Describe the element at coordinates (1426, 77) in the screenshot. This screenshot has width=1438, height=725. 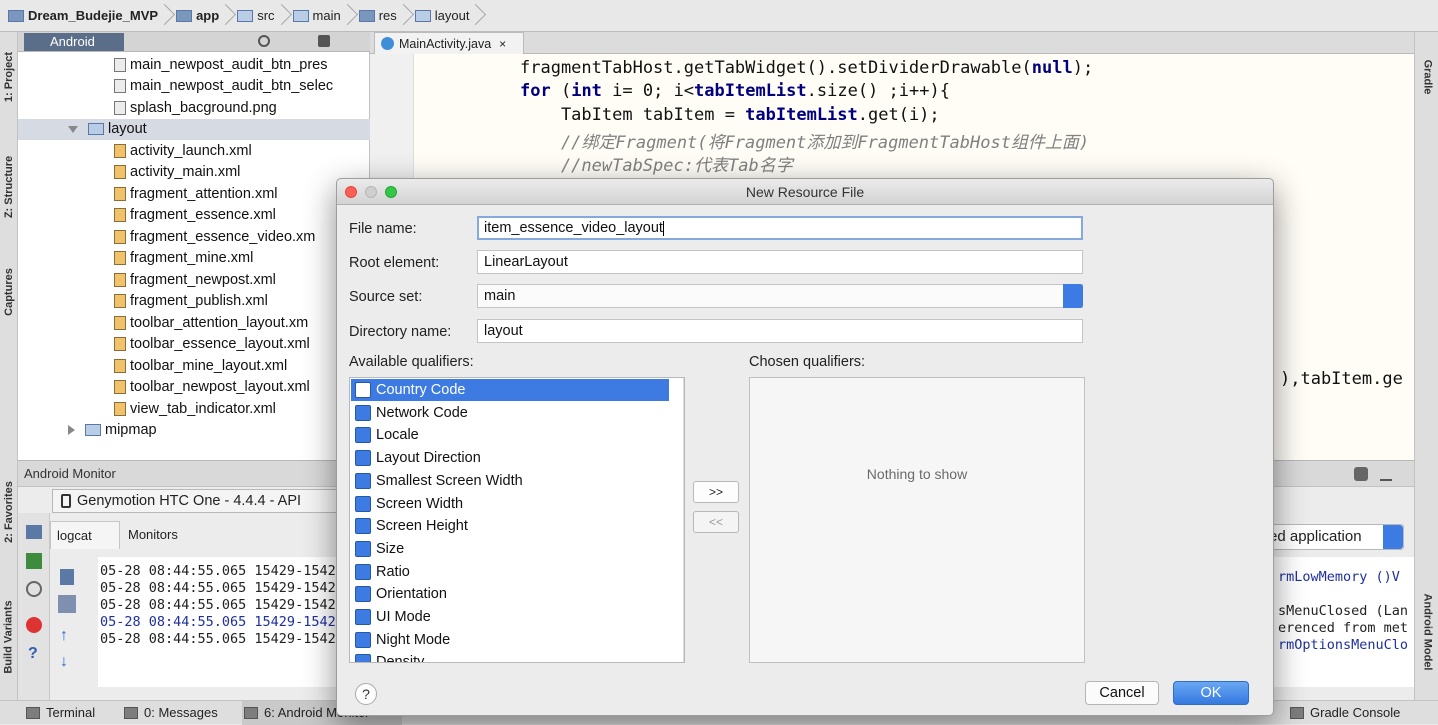
I see `gradle-tool-tab: Gradle` at that location.